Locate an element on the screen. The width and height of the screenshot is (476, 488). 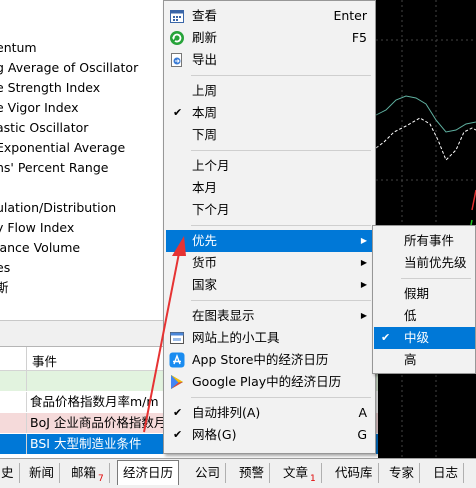
indicator-item: Exponential Average is located at coordinates (69, 148).